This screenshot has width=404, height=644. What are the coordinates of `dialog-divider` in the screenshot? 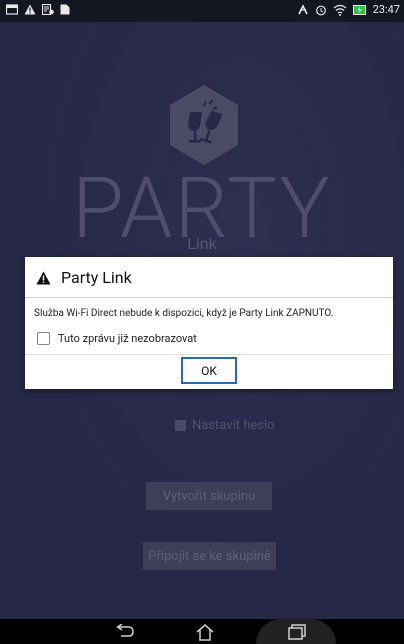 It's located at (209, 297).